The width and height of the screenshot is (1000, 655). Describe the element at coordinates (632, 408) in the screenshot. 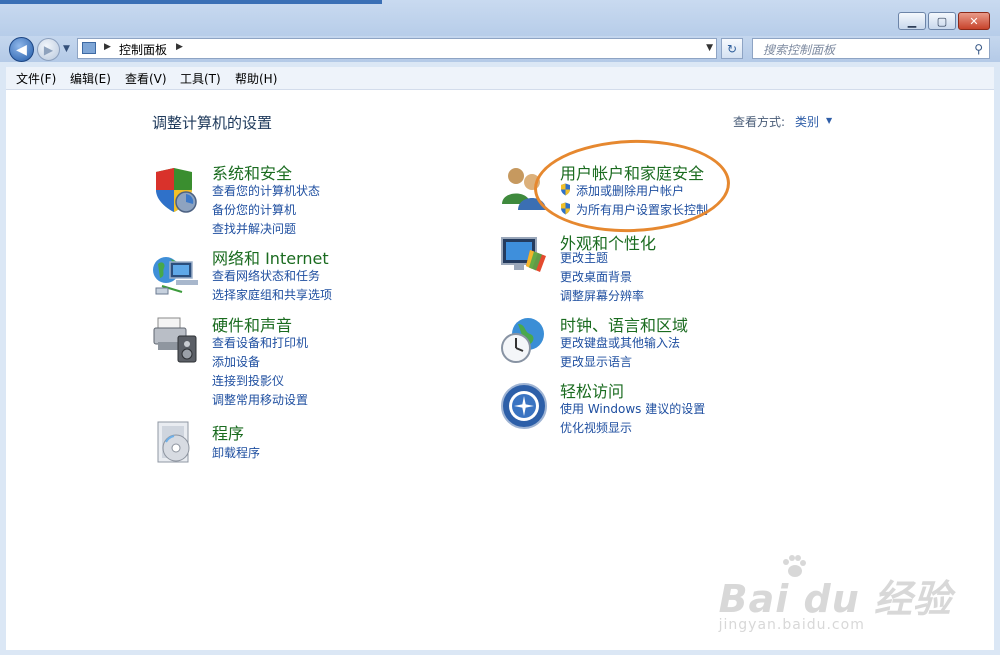

I see `link-recommended-settings: 使用 Windows 建议的设置` at that location.